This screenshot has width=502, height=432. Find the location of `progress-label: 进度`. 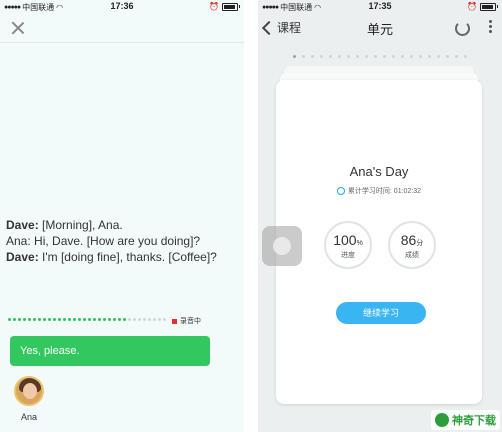

progress-label: 进度 is located at coordinates (348, 255).